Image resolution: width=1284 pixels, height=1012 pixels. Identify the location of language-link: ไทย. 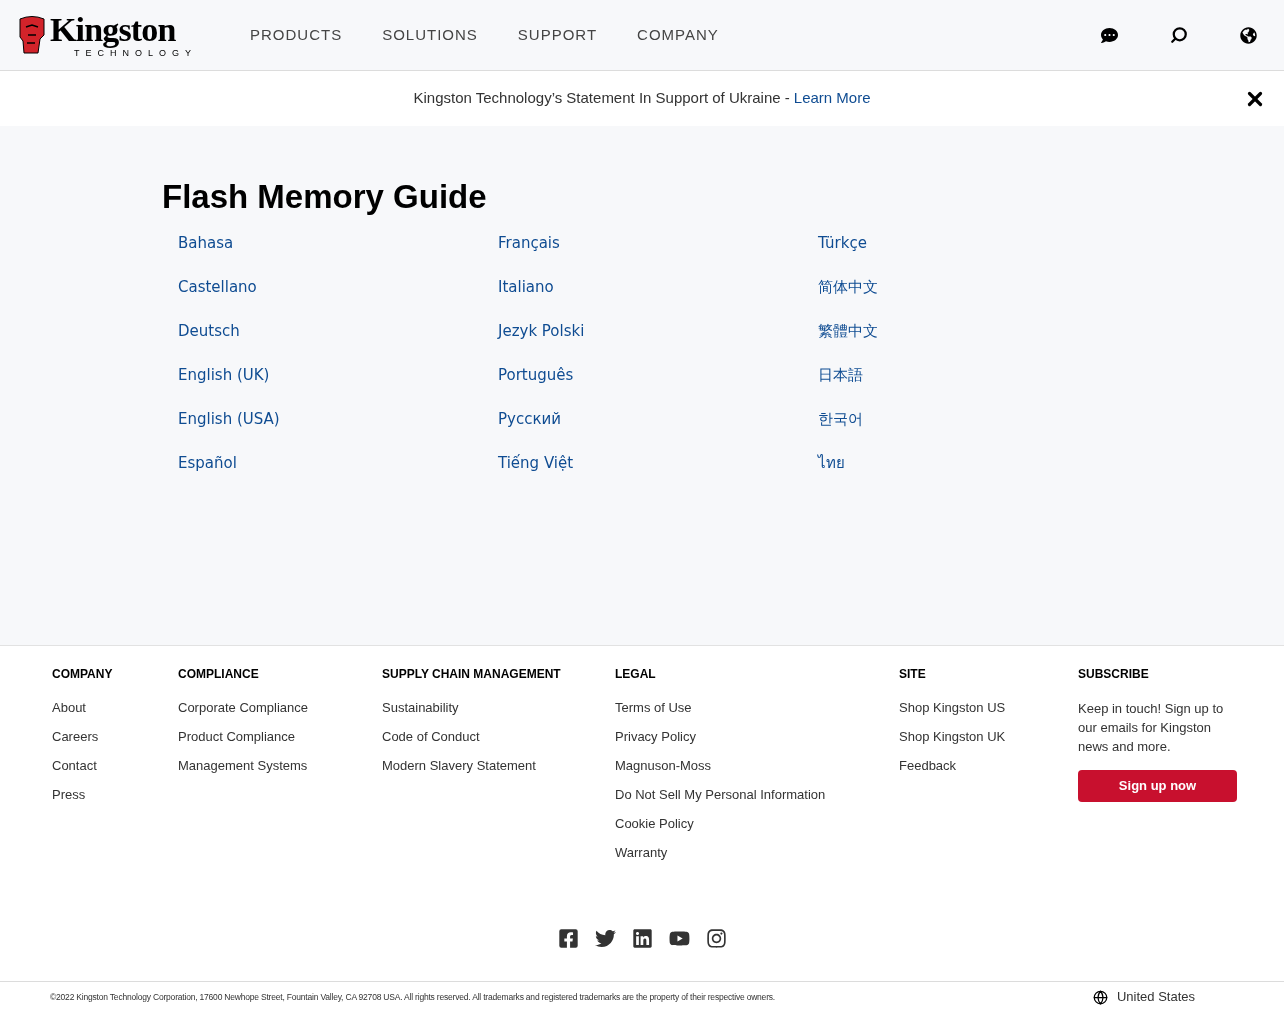
(831, 463).